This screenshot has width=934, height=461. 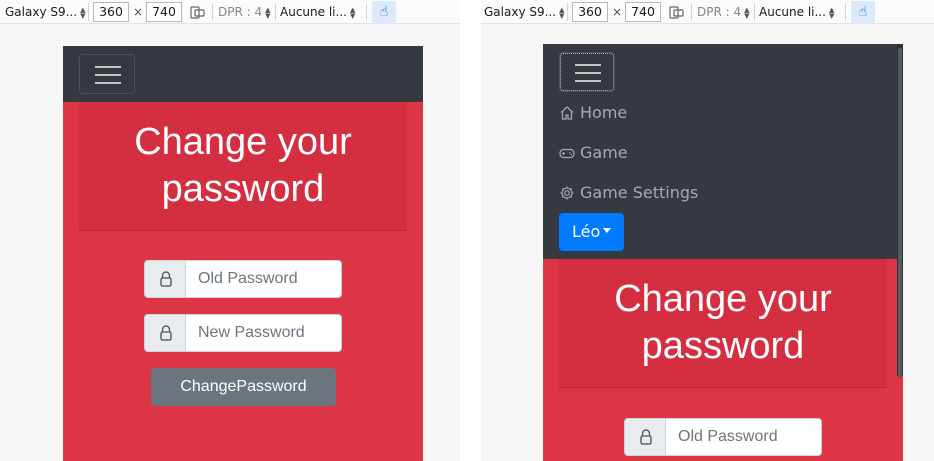 I want to click on new-password-input: New Password, so click(x=263, y=333).